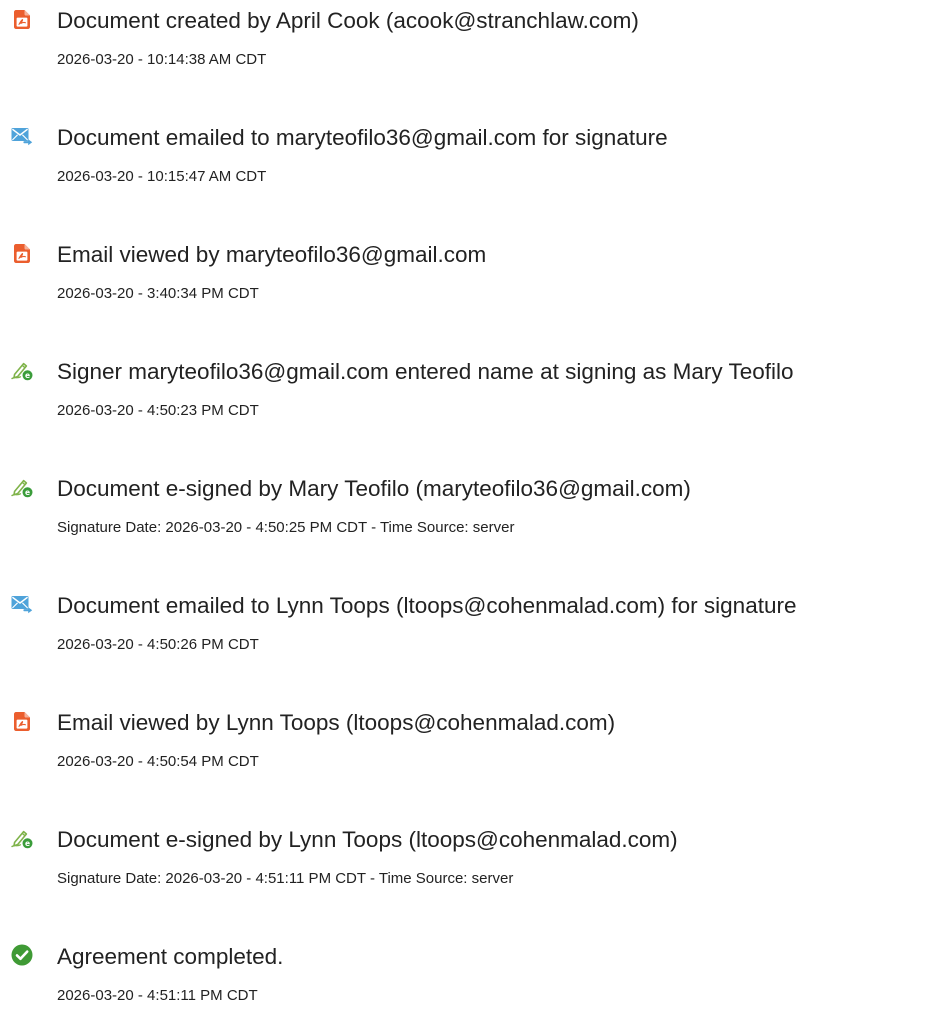  I want to click on event-timestamp: 2026-03-20 - 4:50:23 PM CDT, so click(158, 410).